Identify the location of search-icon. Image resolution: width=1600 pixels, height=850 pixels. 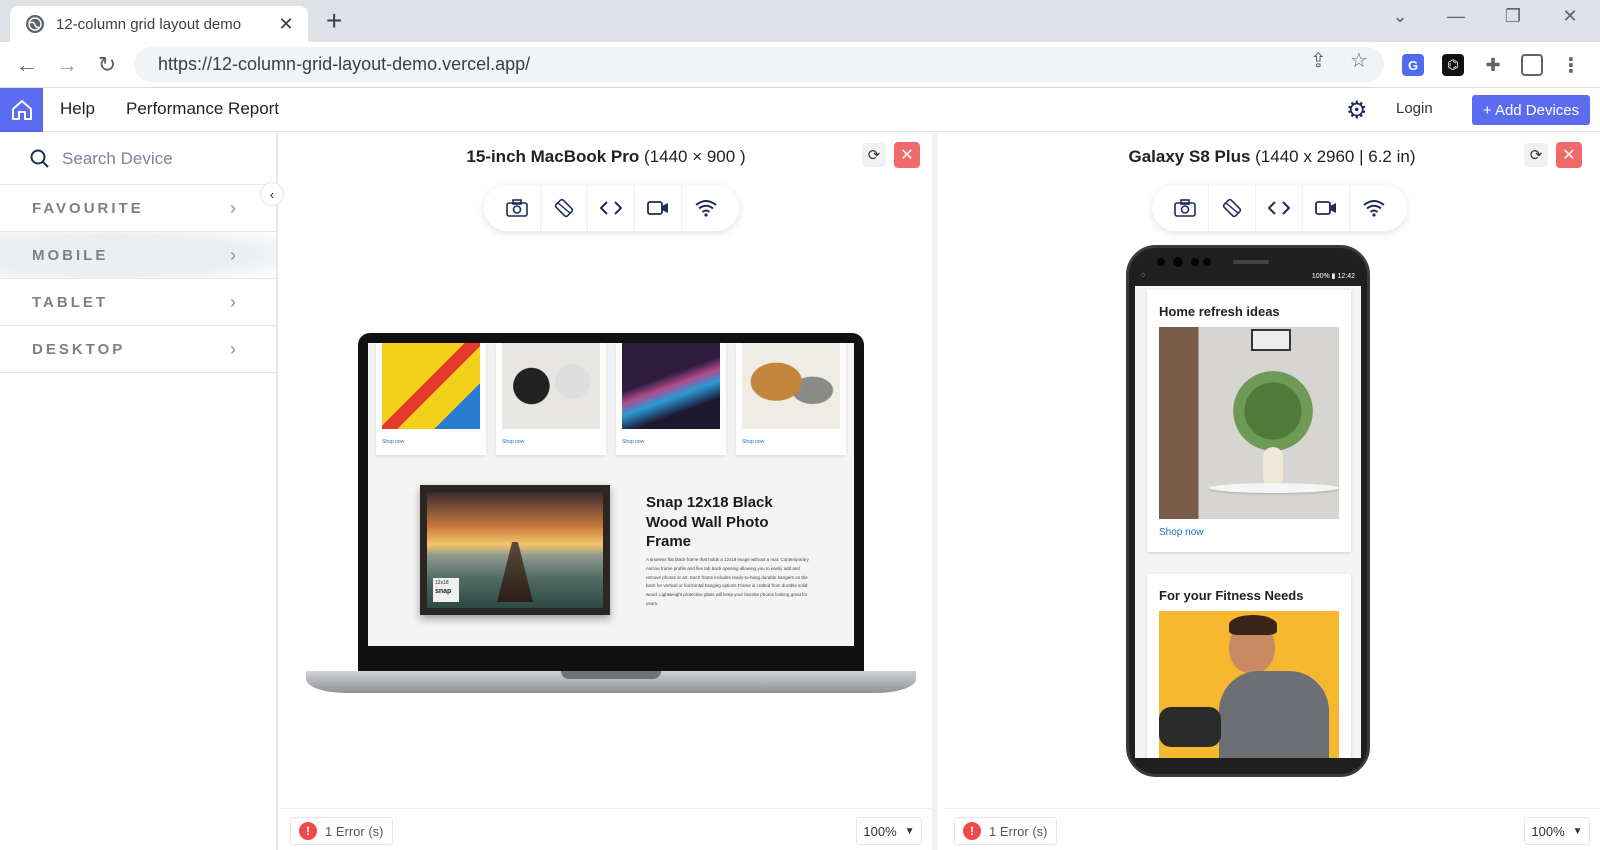
(39, 158).